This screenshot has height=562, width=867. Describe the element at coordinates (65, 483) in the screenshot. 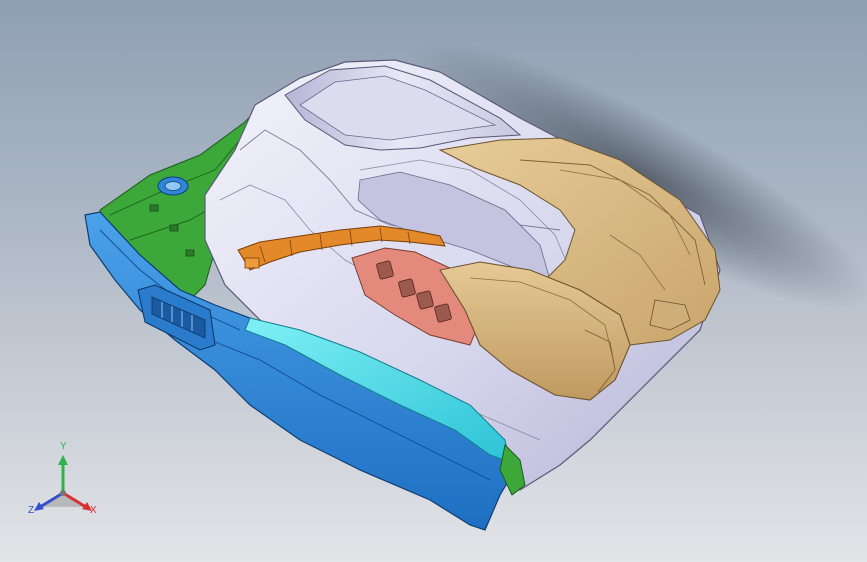

I see `axis-triad: Y X Z` at that location.